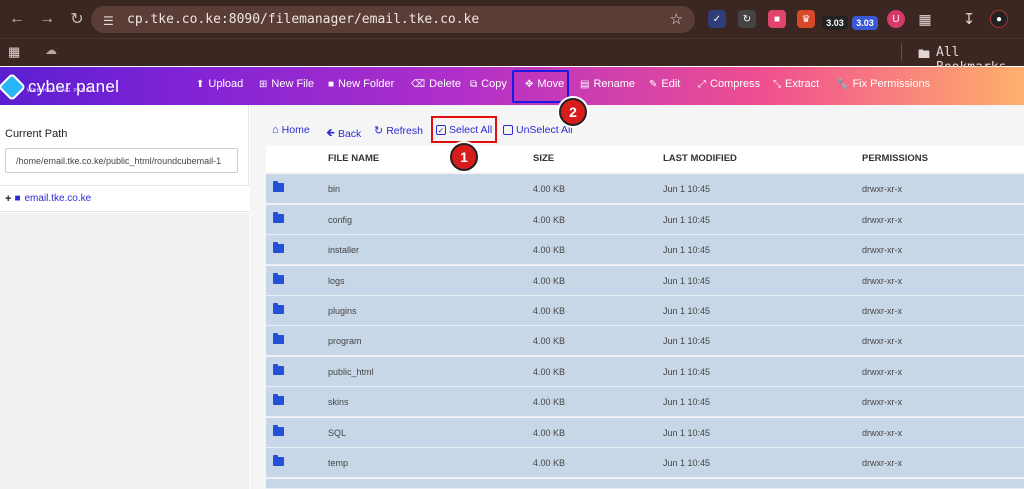 This screenshot has width=1024, height=489. Describe the element at coordinates (219, 84) in the screenshot. I see `upload-button: ⬆ Upload` at that location.